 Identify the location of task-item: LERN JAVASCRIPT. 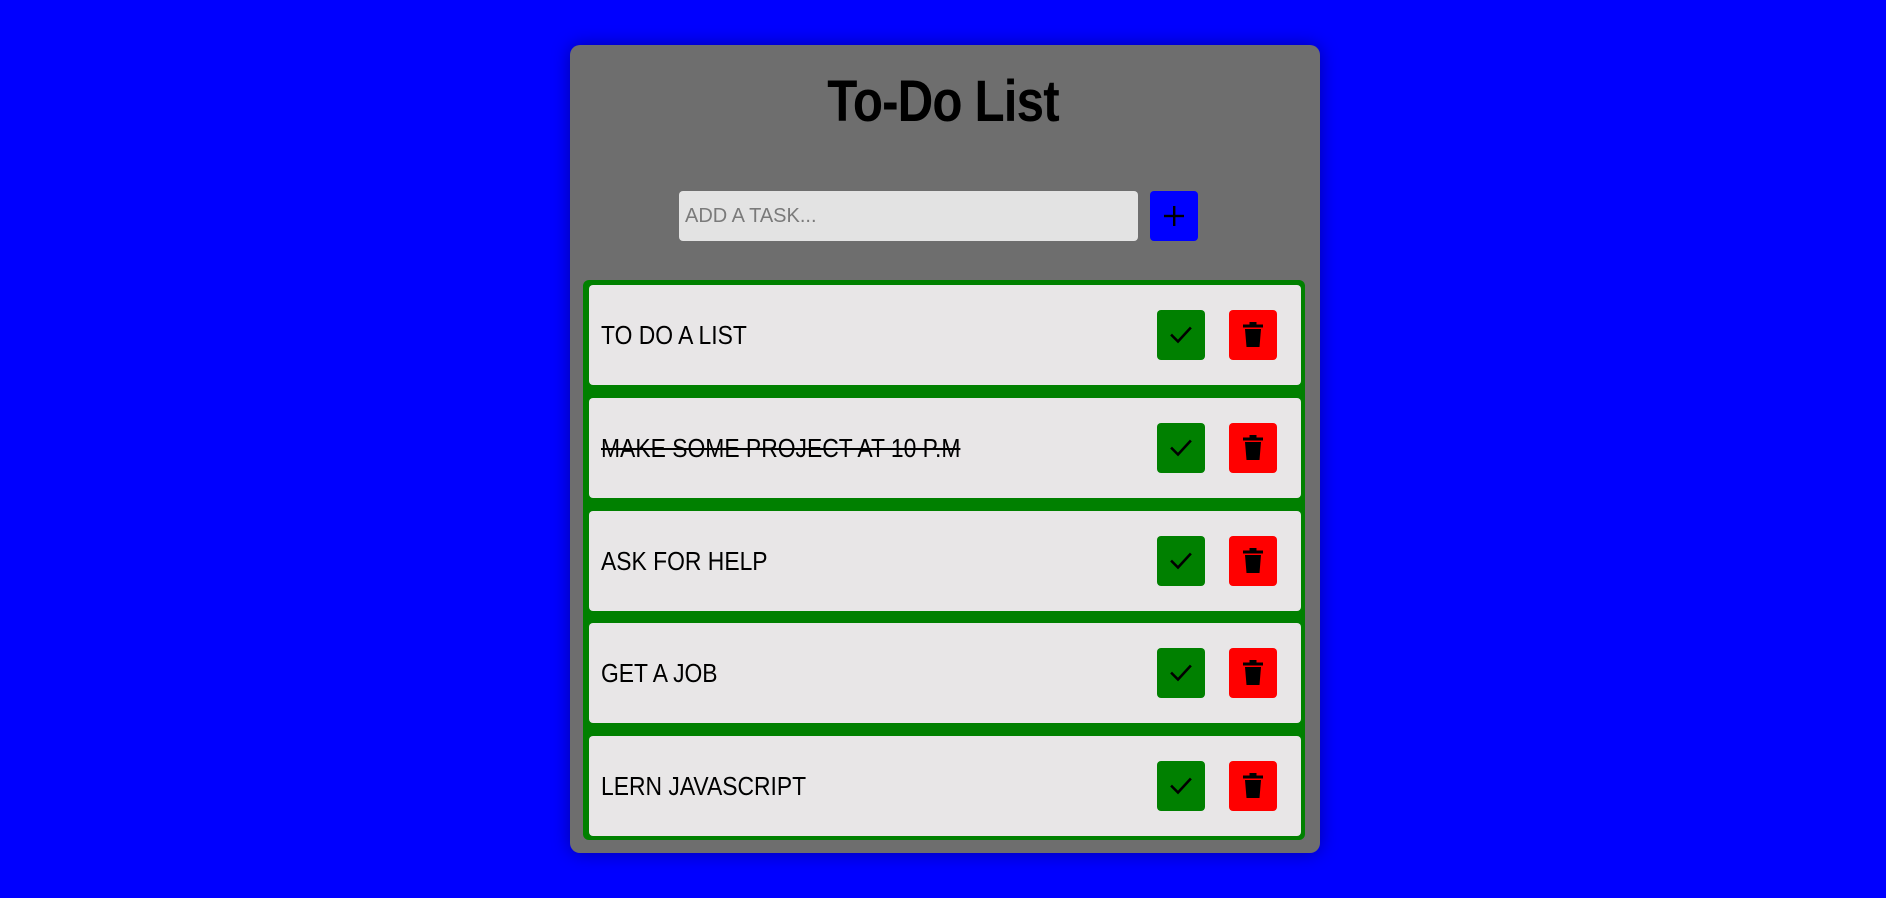
(945, 786).